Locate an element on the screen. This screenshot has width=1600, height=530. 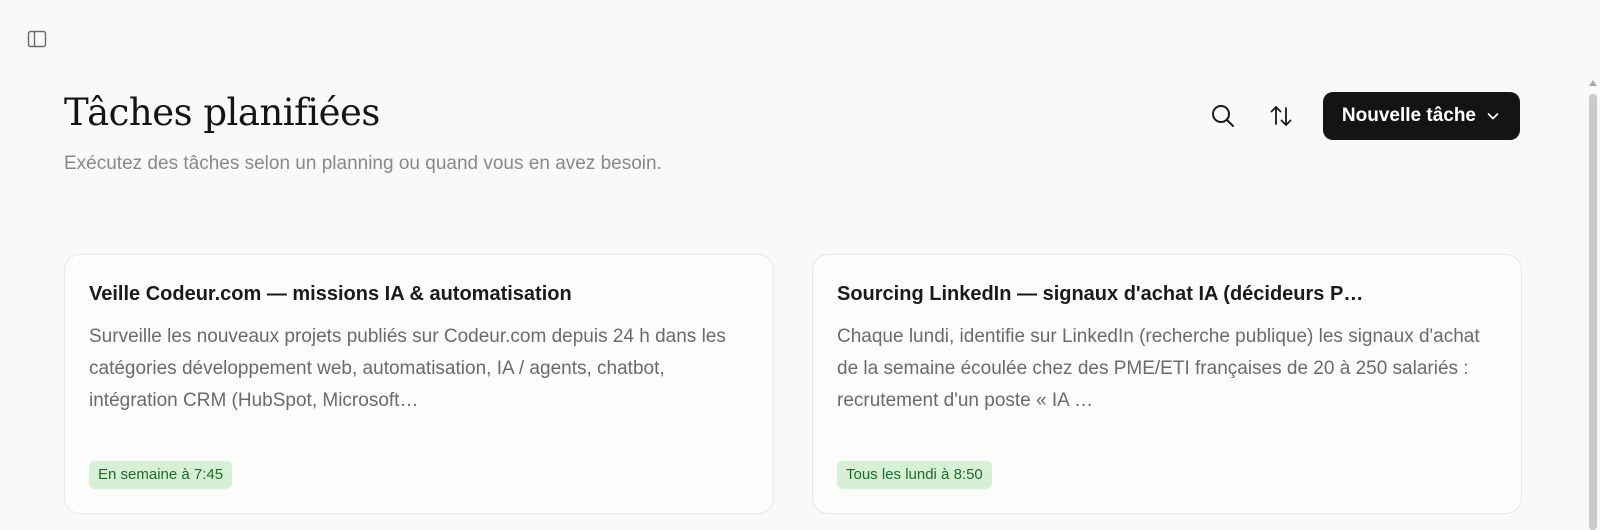
sort-arrows-icon is located at coordinates (1281, 116).